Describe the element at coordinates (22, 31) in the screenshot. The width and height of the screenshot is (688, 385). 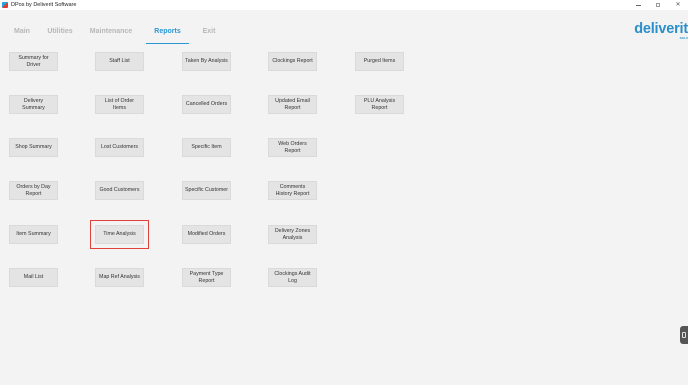
I see `tab-main: Main` at that location.